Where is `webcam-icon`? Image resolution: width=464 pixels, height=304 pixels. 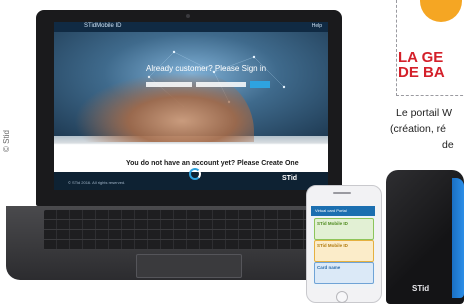
webcam-icon is located at coordinates (188, 16).